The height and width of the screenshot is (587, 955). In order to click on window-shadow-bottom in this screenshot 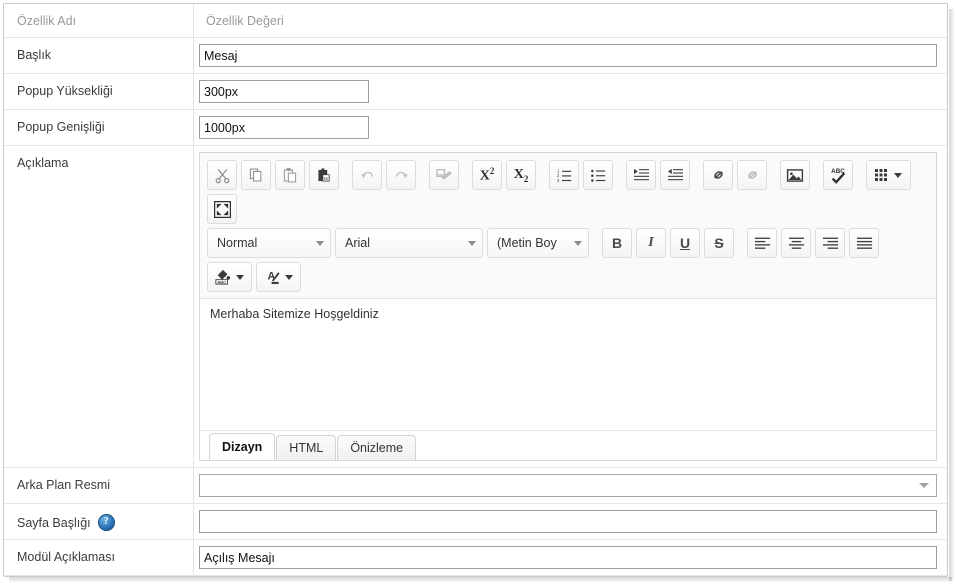, I will do `click(480, 580)`.